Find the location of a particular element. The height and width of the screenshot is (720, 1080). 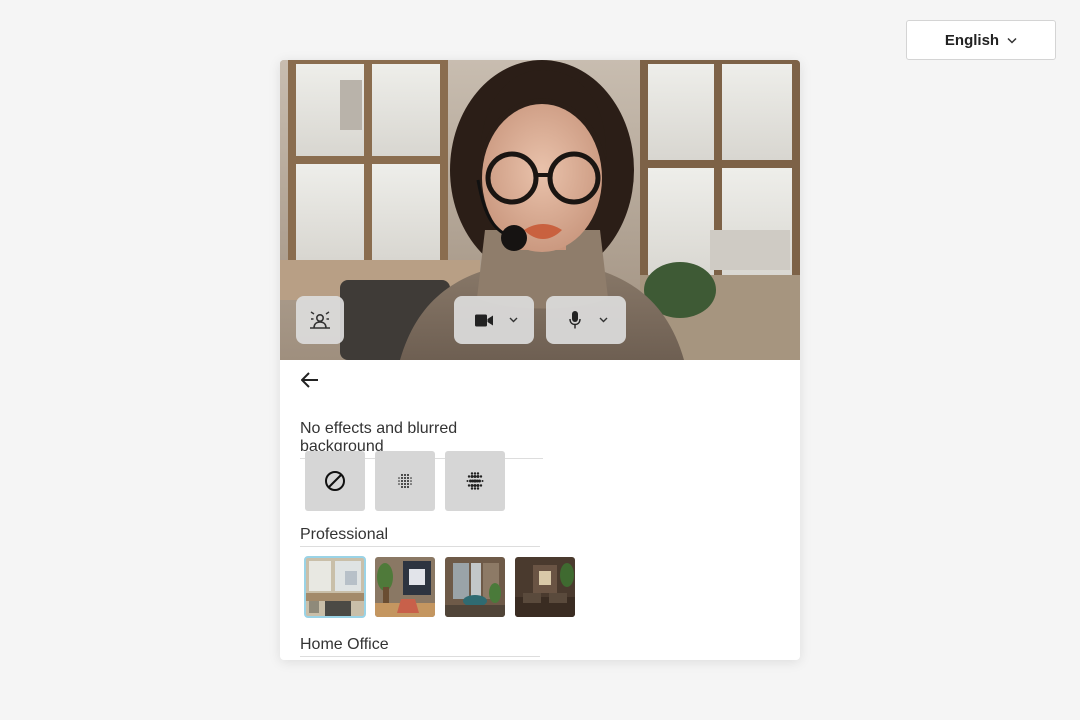

office-lobby-background-option is located at coordinates (545, 587).